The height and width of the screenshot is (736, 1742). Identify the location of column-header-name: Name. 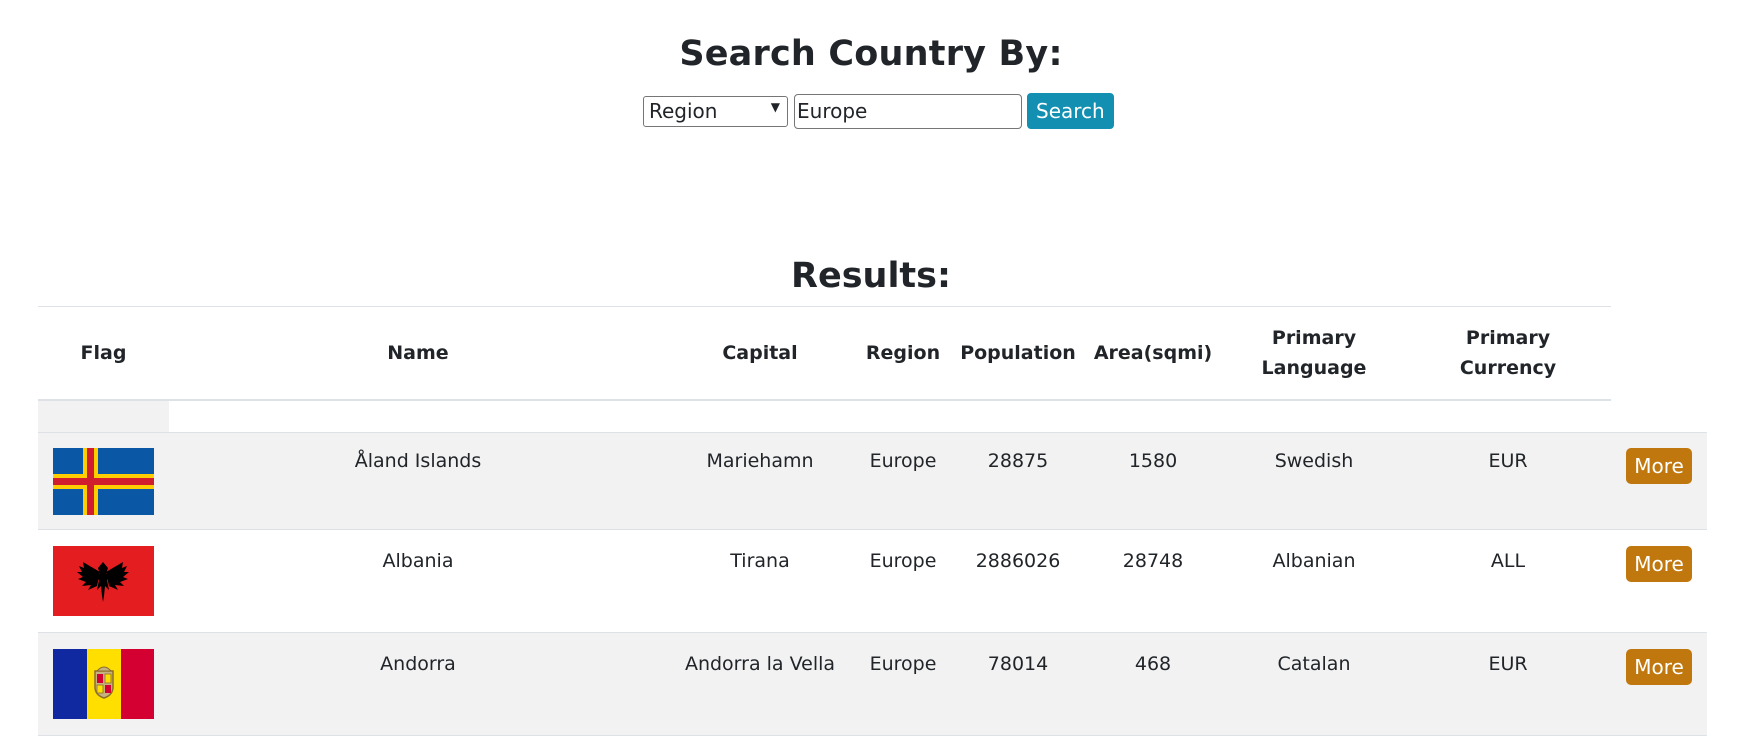
(418, 353).